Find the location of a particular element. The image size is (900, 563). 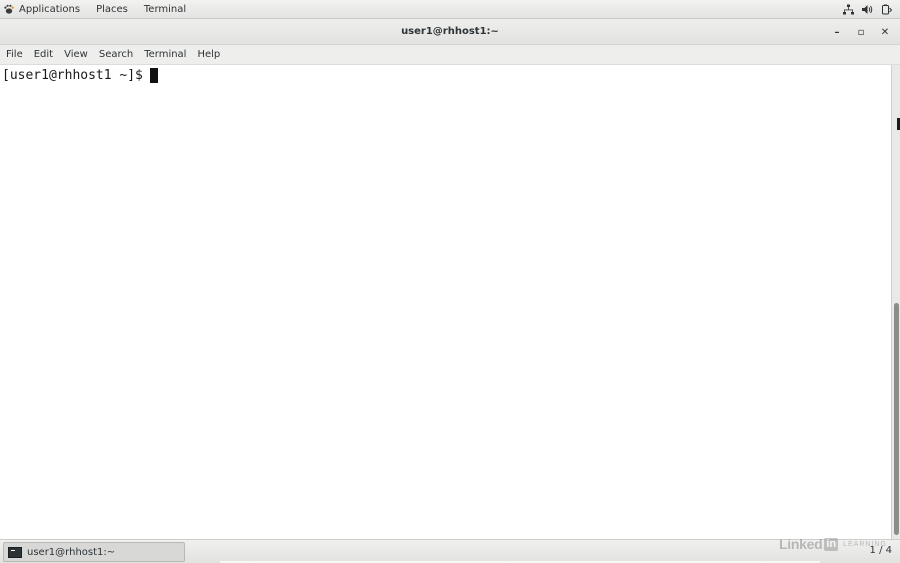

bottom-taskbar: user1@rhhost1:~ is located at coordinates (450, 551).